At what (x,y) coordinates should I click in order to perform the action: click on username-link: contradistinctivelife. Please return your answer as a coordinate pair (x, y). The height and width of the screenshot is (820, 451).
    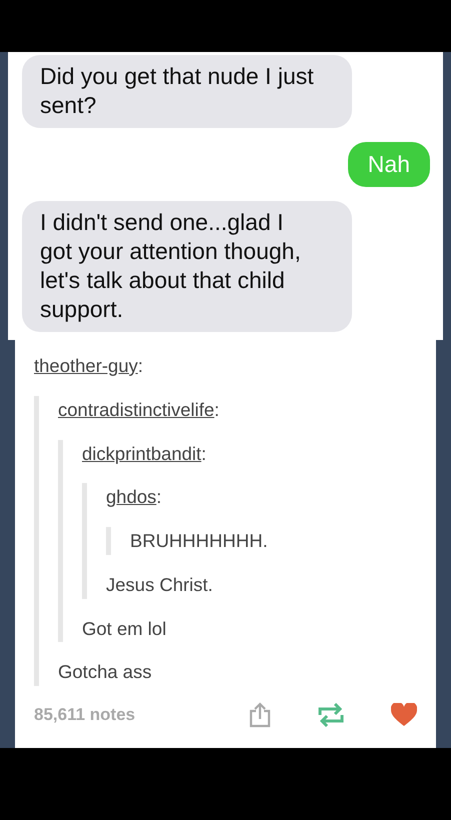
    Looking at the image, I should click on (136, 410).